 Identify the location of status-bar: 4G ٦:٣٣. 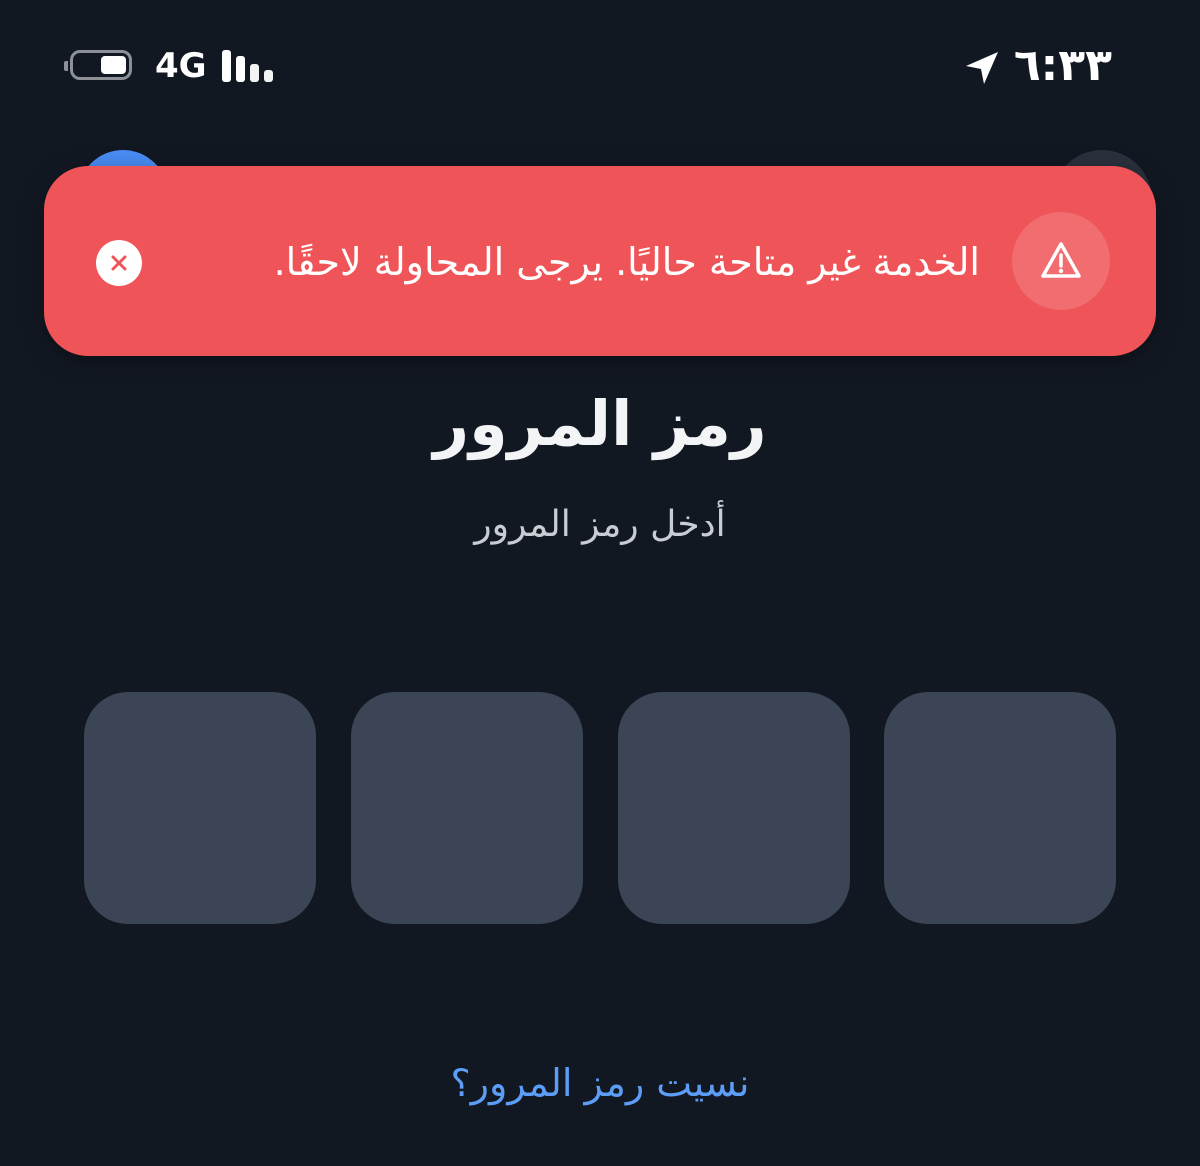
(600, 68).